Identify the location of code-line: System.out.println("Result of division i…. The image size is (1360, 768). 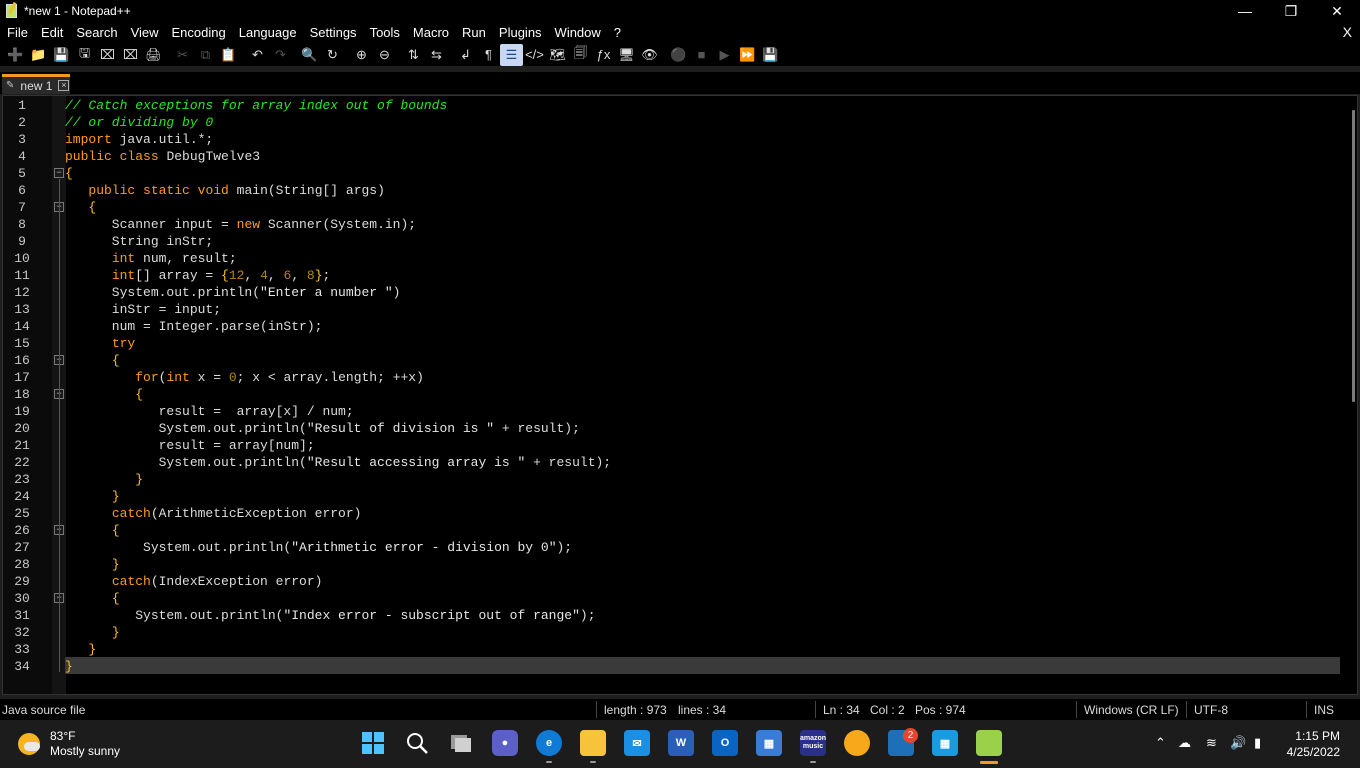
(322, 428).